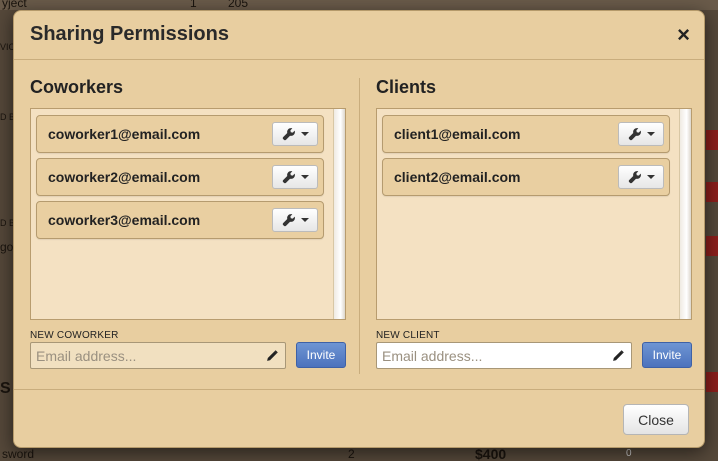 Image resolution: width=718 pixels, height=461 pixels. I want to click on coworker-item: coworker3@email.com, so click(180, 220).